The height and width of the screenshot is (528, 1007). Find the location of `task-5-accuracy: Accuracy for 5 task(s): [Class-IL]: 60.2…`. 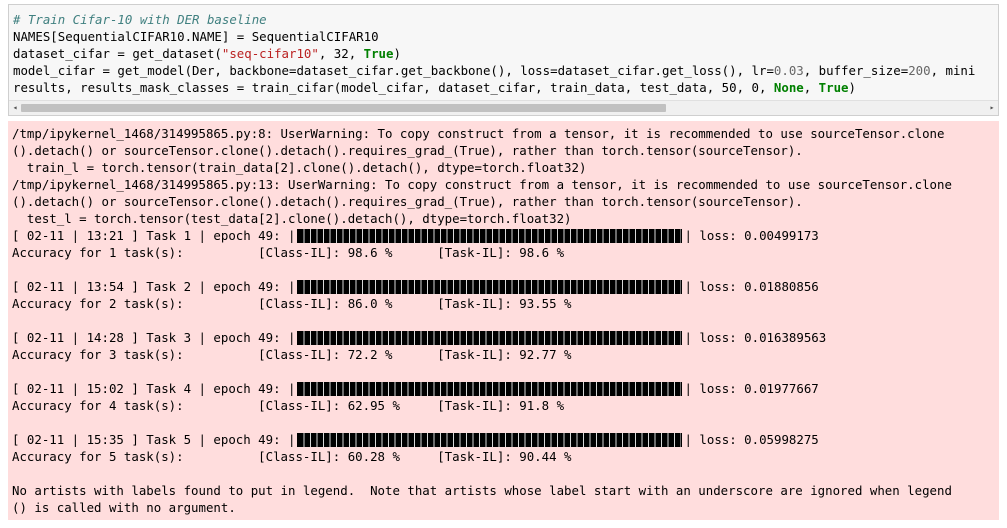

task-5-accuracy: Accuracy for 5 task(s): [Class-IL]: 60.2… is located at coordinates (292, 456).